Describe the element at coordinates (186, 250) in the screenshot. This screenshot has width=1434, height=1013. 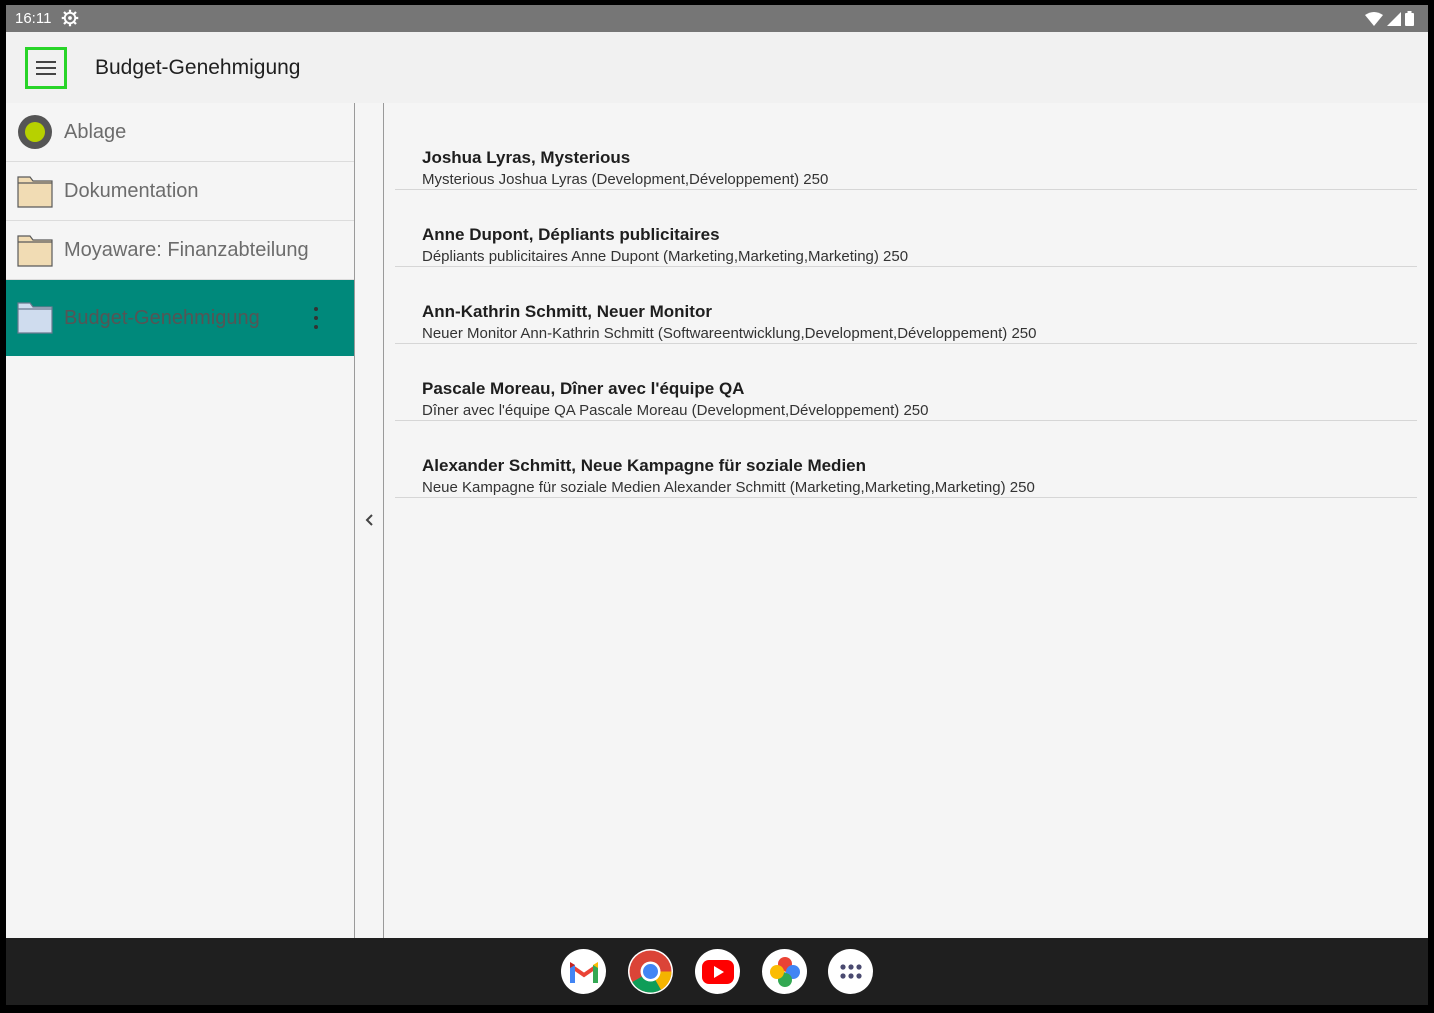
I see `sidebar-item-label: Moyaware: Finanzabteilung` at that location.